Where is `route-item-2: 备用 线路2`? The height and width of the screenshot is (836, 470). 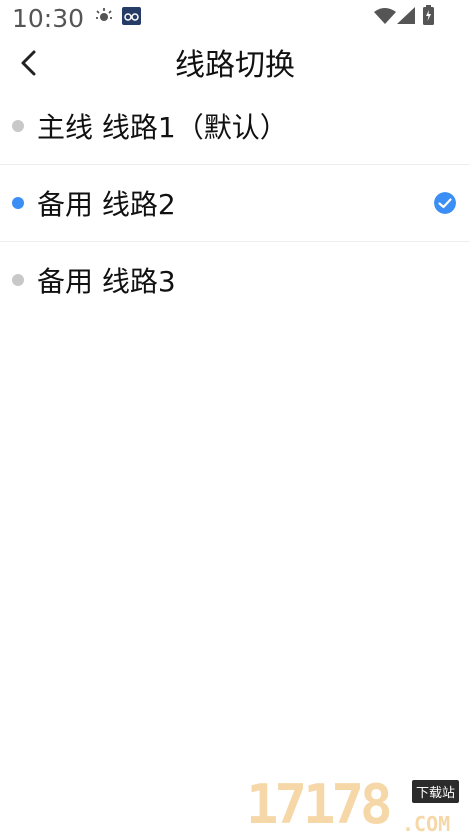
route-item-2: 备用 线路2 is located at coordinates (235, 203).